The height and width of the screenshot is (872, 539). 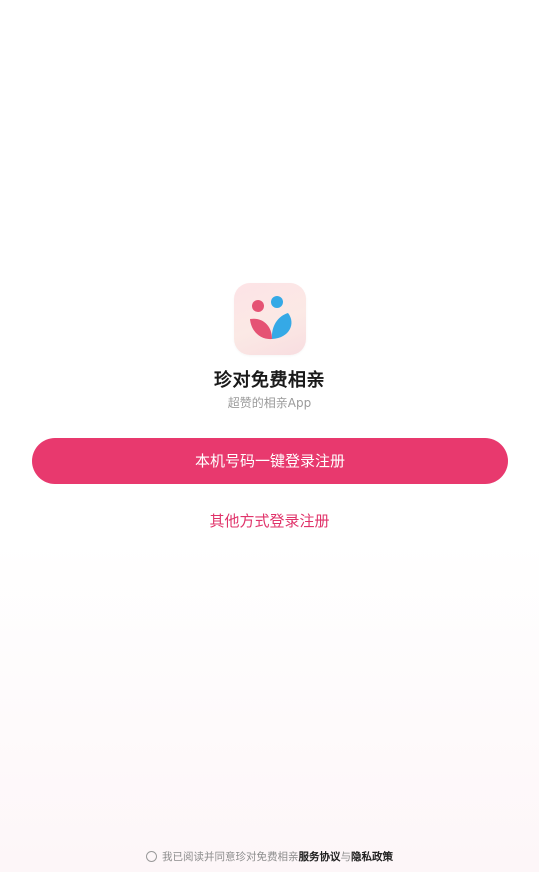 I want to click on two-people-leaf-logo-icon, so click(x=271, y=318).